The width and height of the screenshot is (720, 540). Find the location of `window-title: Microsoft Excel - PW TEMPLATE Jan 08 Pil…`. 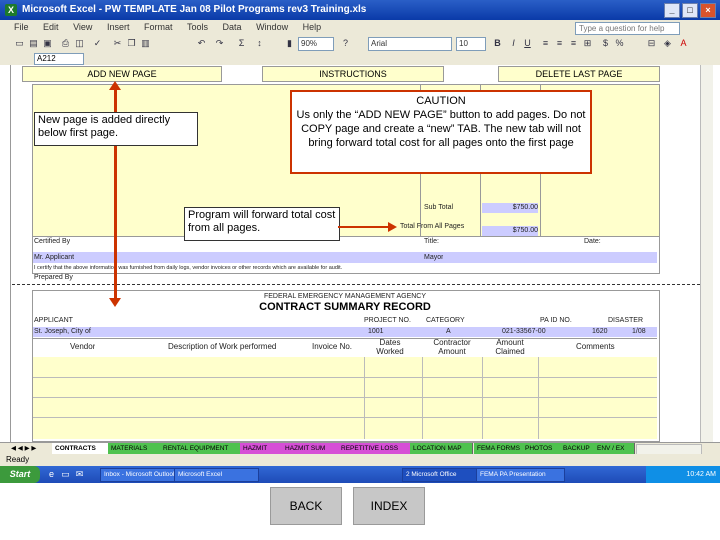

window-title: Microsoft Excel - PW TEMPLATE Jan 08 Pil… is located at coordinates (194, 9).